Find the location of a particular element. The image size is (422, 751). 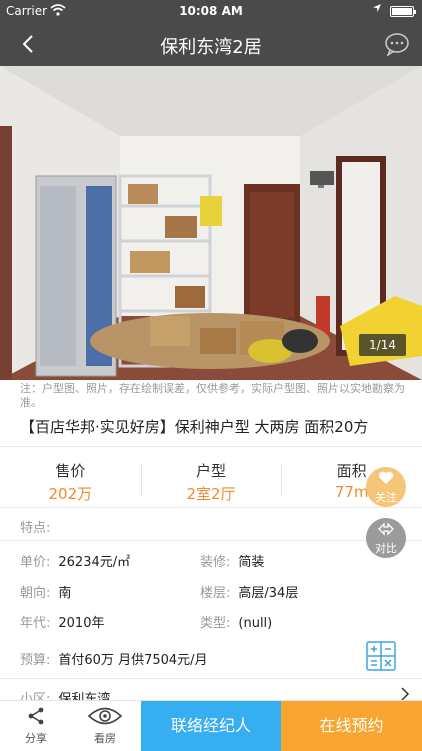

share-button: 分享 is located at coordinates (36, 725).